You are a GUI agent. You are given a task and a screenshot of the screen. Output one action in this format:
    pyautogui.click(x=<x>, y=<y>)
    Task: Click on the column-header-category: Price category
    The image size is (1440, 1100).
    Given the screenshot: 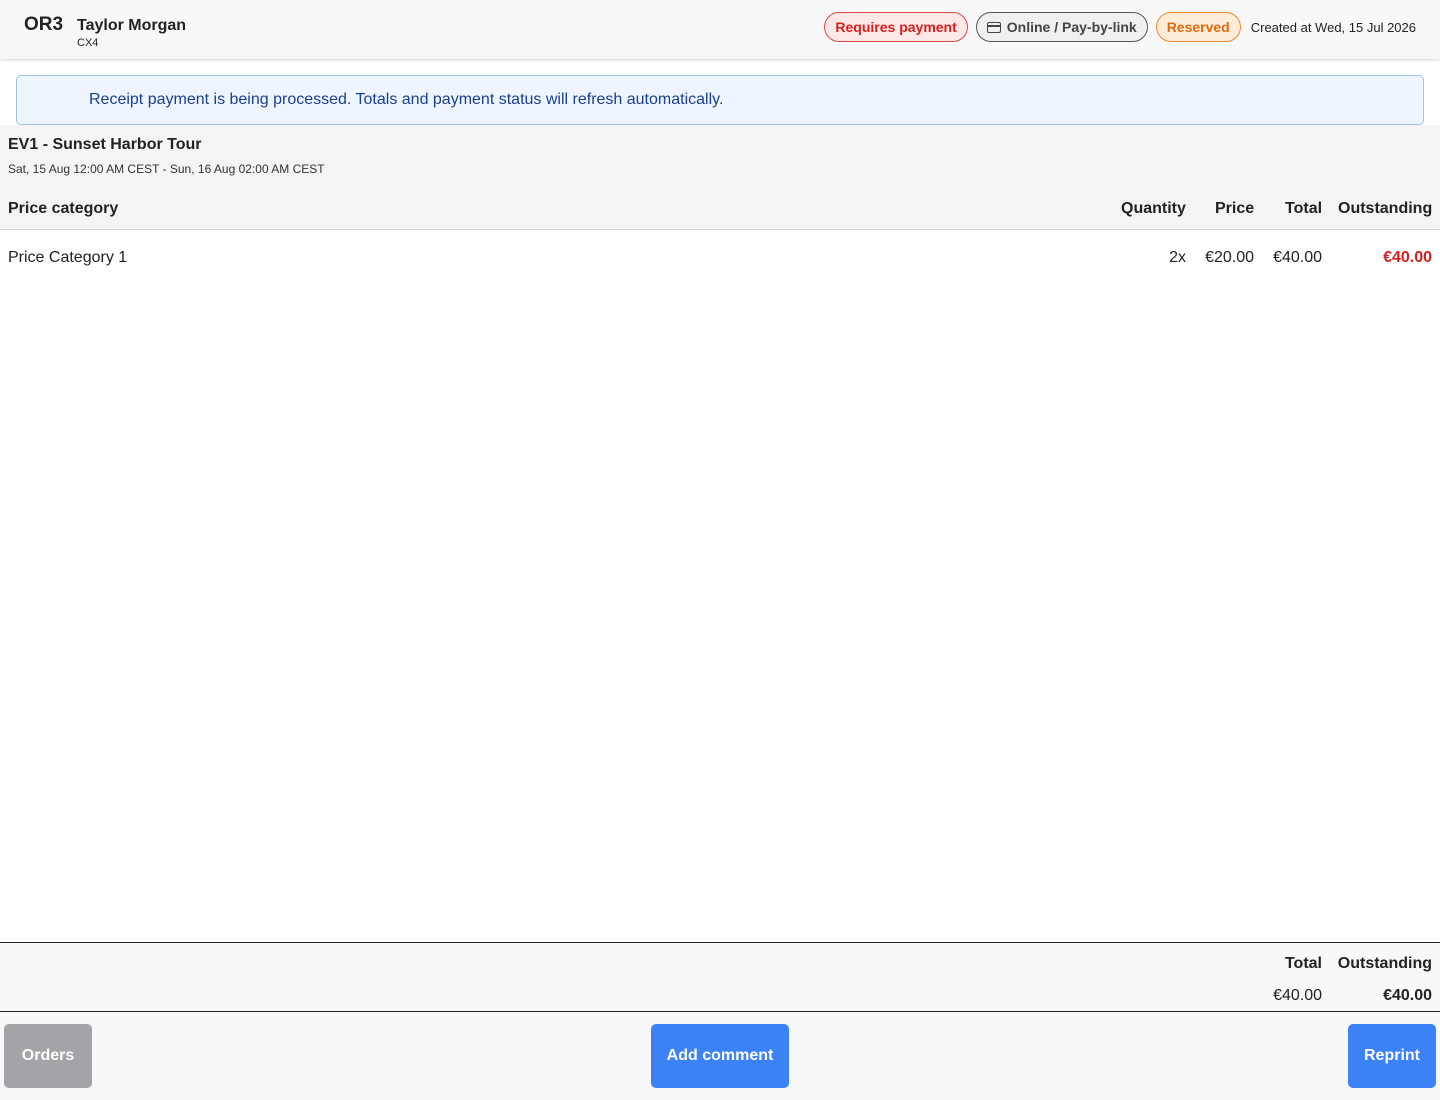 What is the action you would take?
    pyautogui.click(x=63, y=208)
    